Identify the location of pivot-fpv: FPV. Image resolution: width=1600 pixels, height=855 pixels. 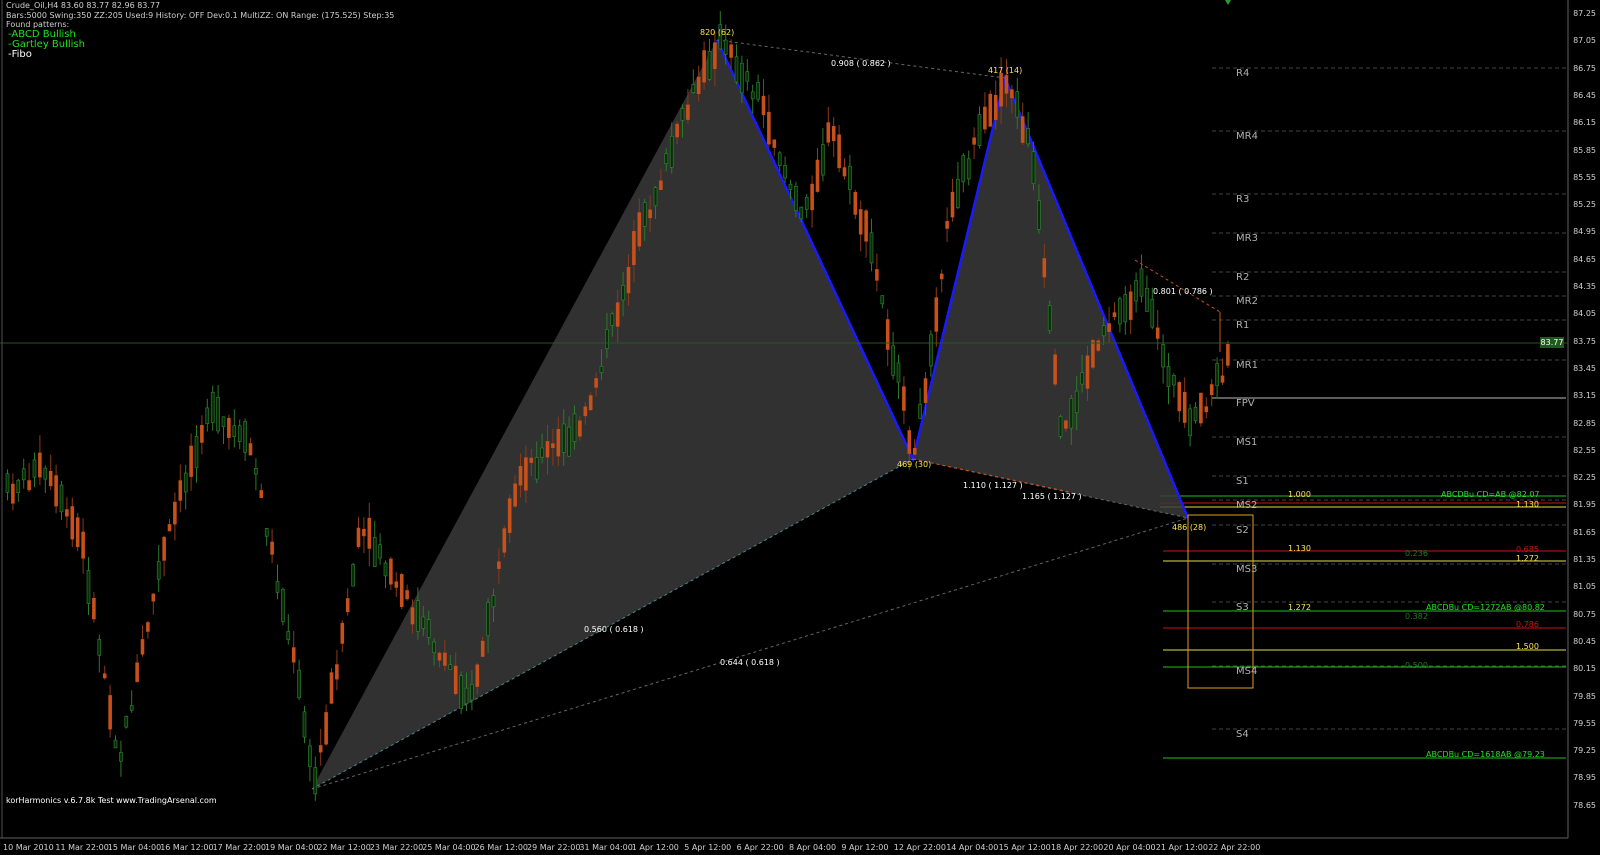
(1245, 403).